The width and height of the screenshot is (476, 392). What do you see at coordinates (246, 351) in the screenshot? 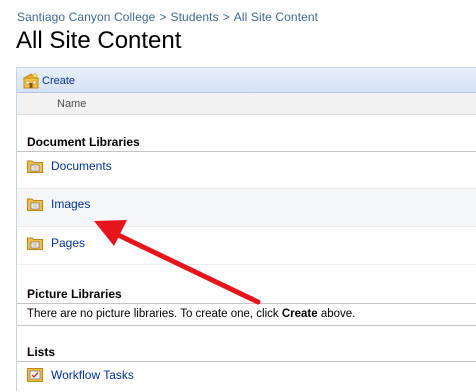
I see `section-lists: Lists` at bounding box center [246, 351].